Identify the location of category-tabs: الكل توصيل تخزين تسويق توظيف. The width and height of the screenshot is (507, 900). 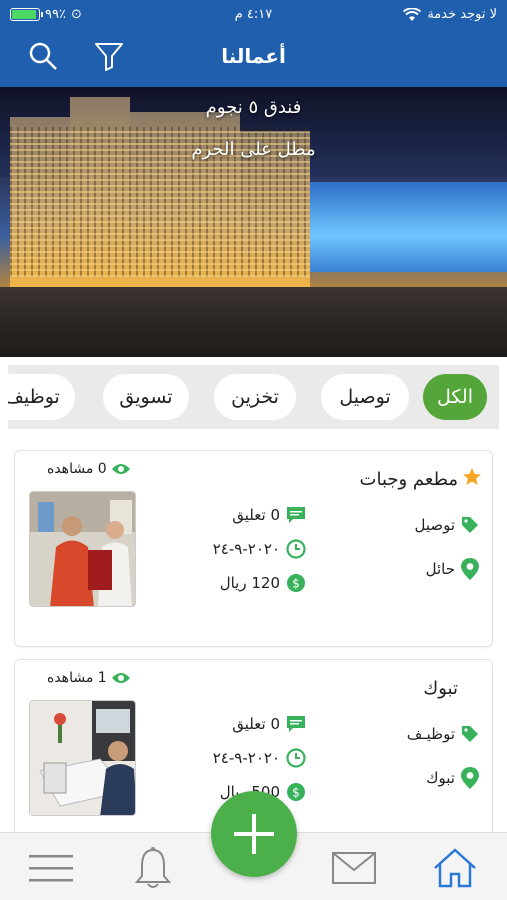
(253, 397).